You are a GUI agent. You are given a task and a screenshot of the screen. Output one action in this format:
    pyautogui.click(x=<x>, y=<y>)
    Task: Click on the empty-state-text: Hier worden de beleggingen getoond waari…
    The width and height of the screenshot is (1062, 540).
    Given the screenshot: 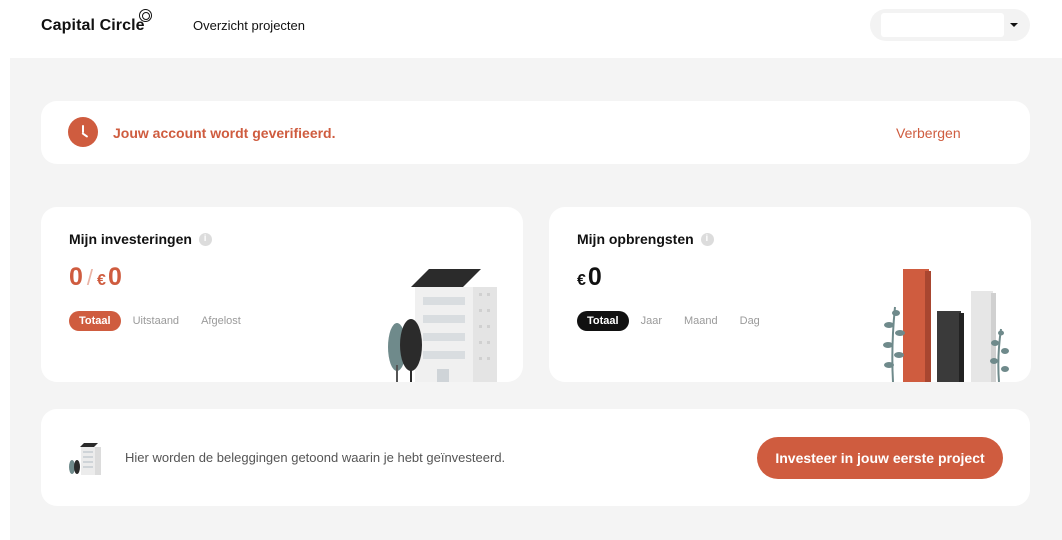 What is the action you would take?
    pyautogui.click(x=315, y=457)
    